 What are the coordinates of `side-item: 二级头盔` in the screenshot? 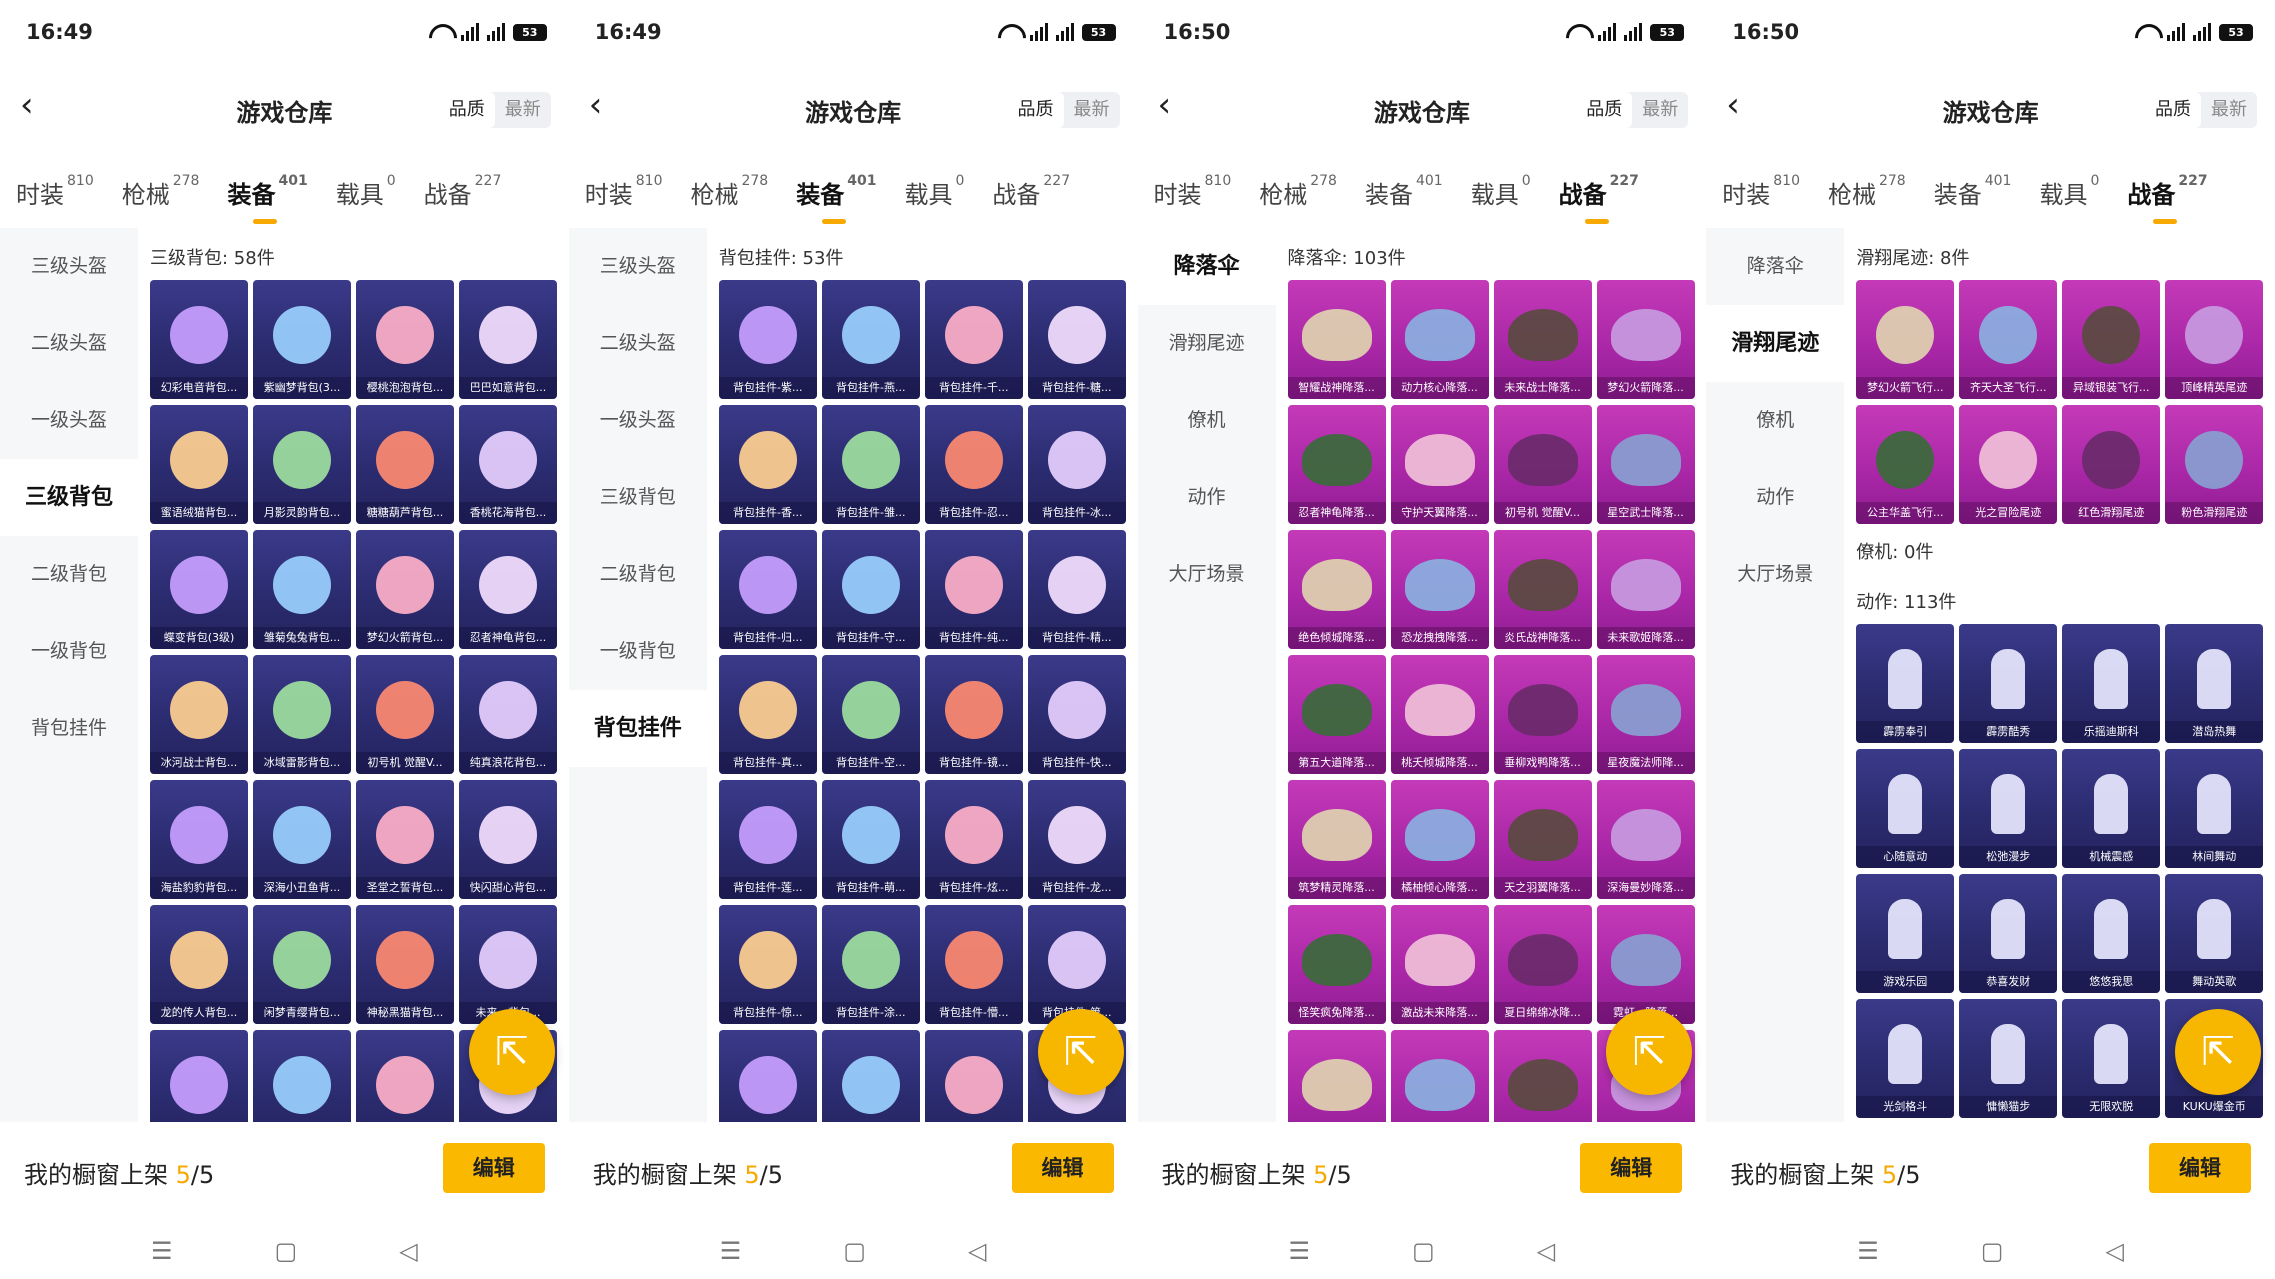 It's located at (69, 343).